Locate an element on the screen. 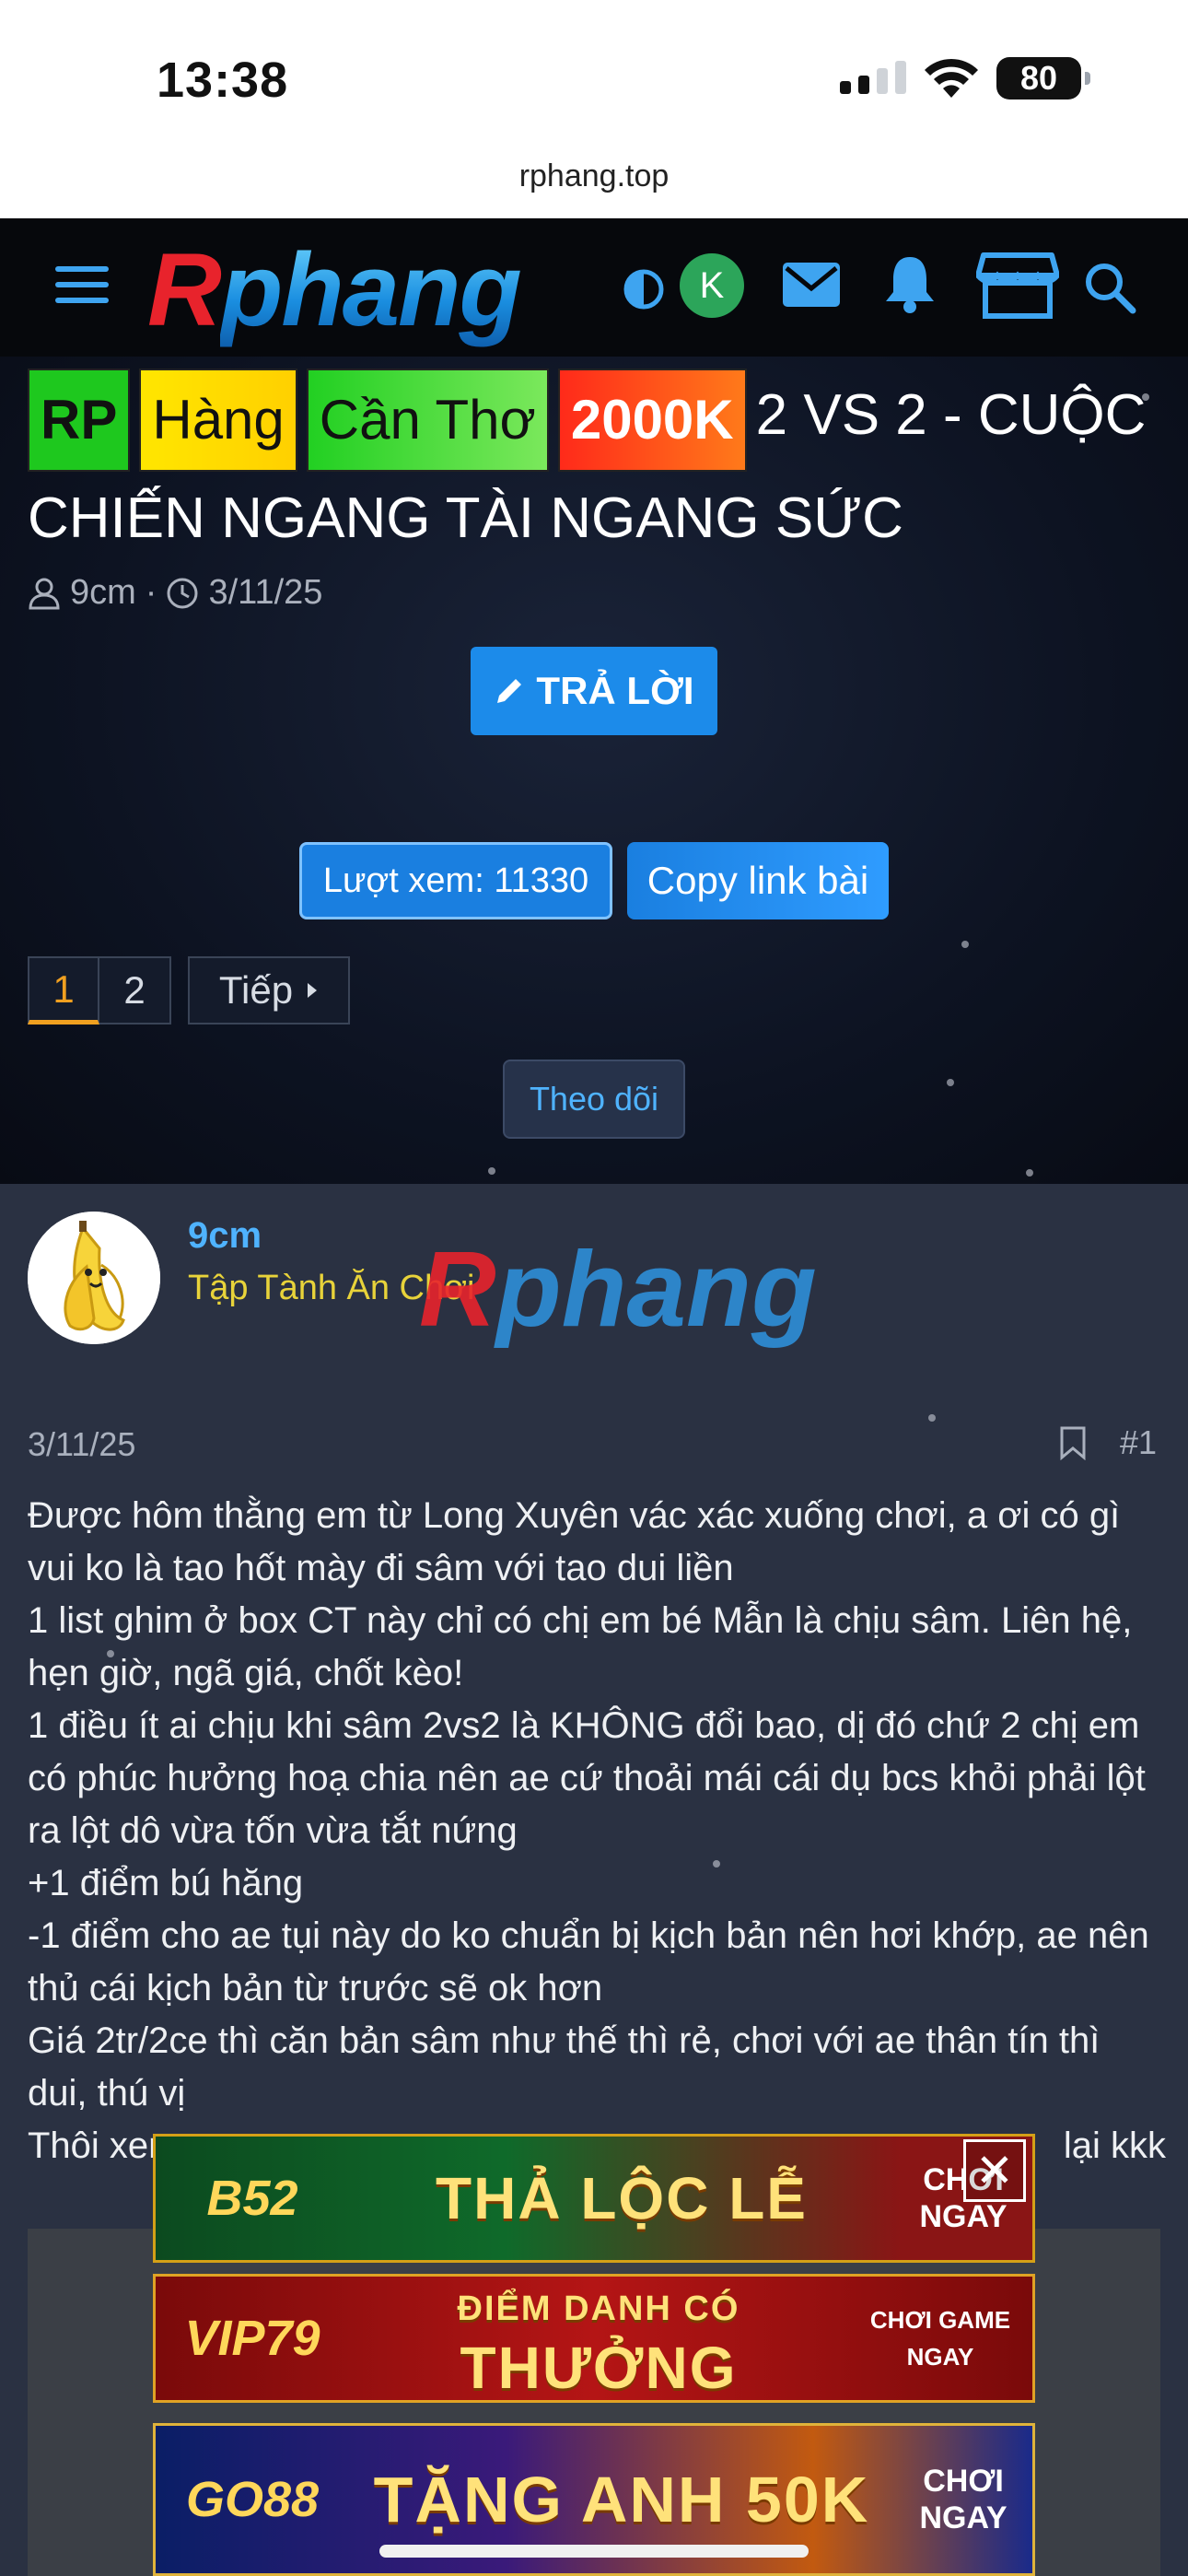 The height and width of the screenshot is (2576, 1188). ad-text: ĐIỂM DANH CÓ THƯỞNG is located at coordinates (598, 2345).